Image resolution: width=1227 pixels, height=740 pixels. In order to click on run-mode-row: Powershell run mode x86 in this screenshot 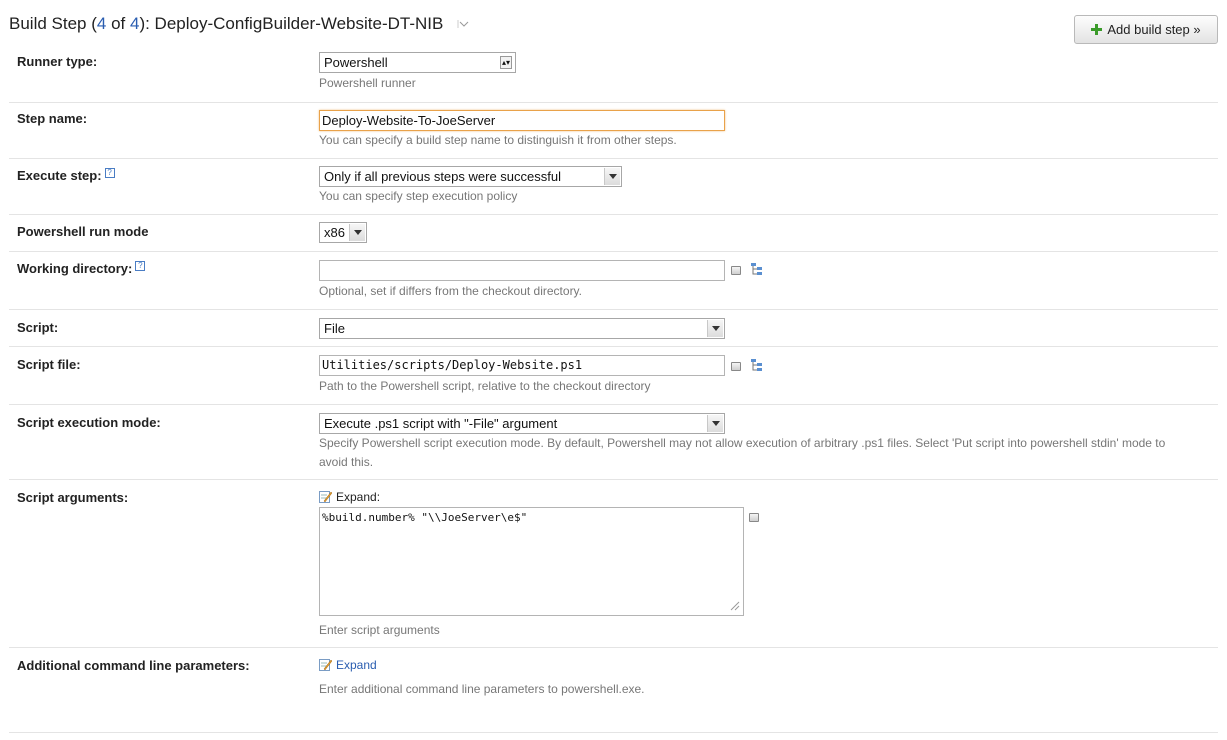, I will do `click(613, 233)`.